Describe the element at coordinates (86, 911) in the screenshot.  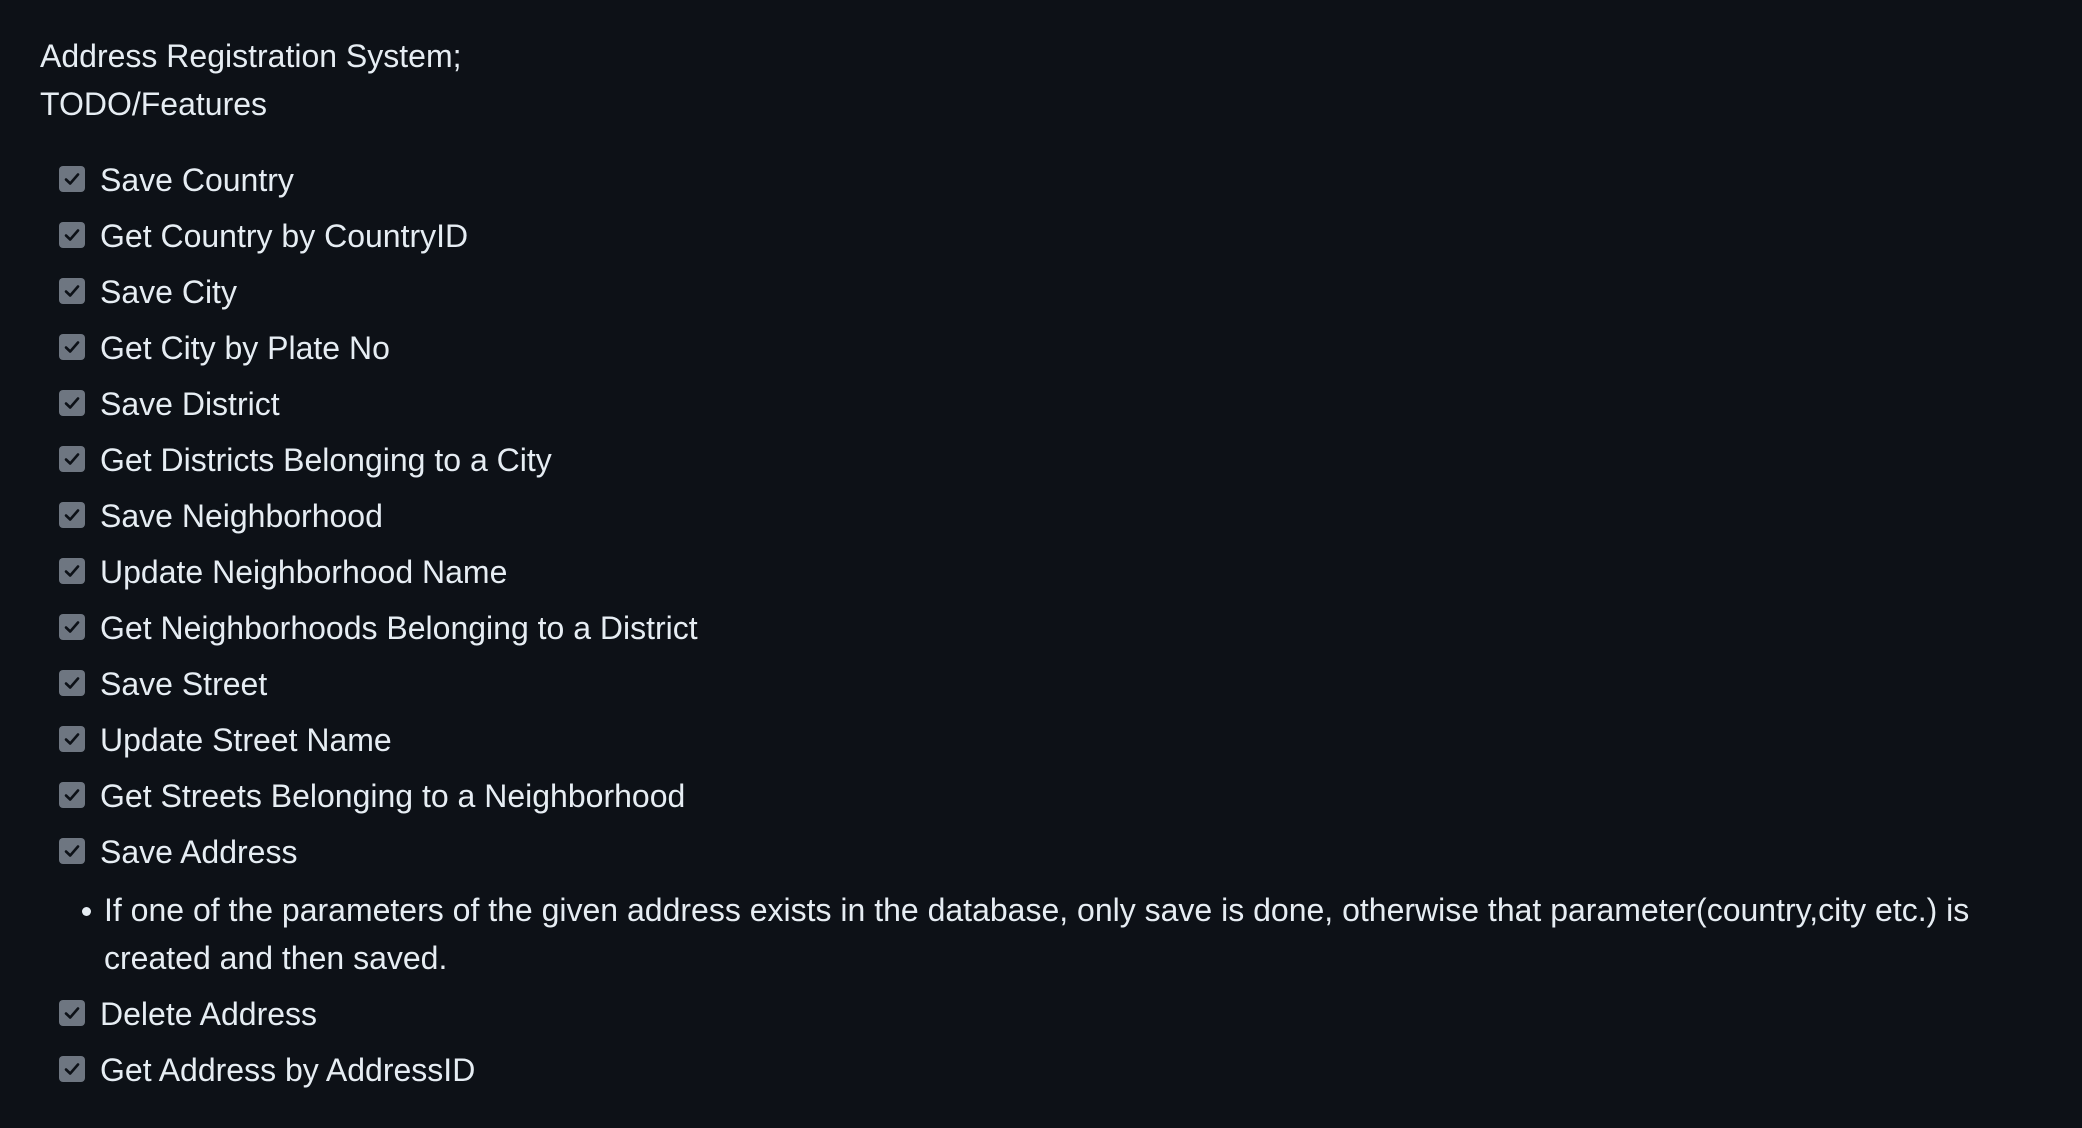
I see `bullet-icon` at that location.